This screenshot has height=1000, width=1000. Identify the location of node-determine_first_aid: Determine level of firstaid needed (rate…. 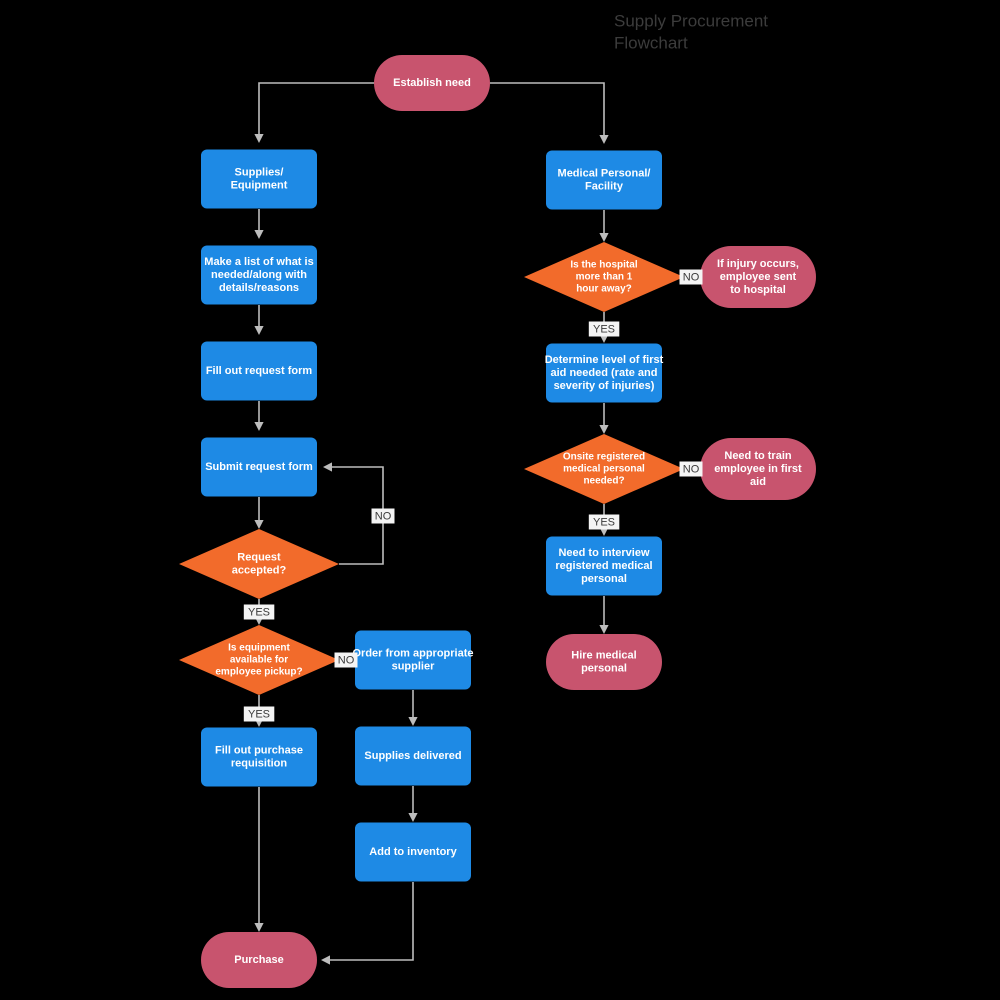
(604, 373).